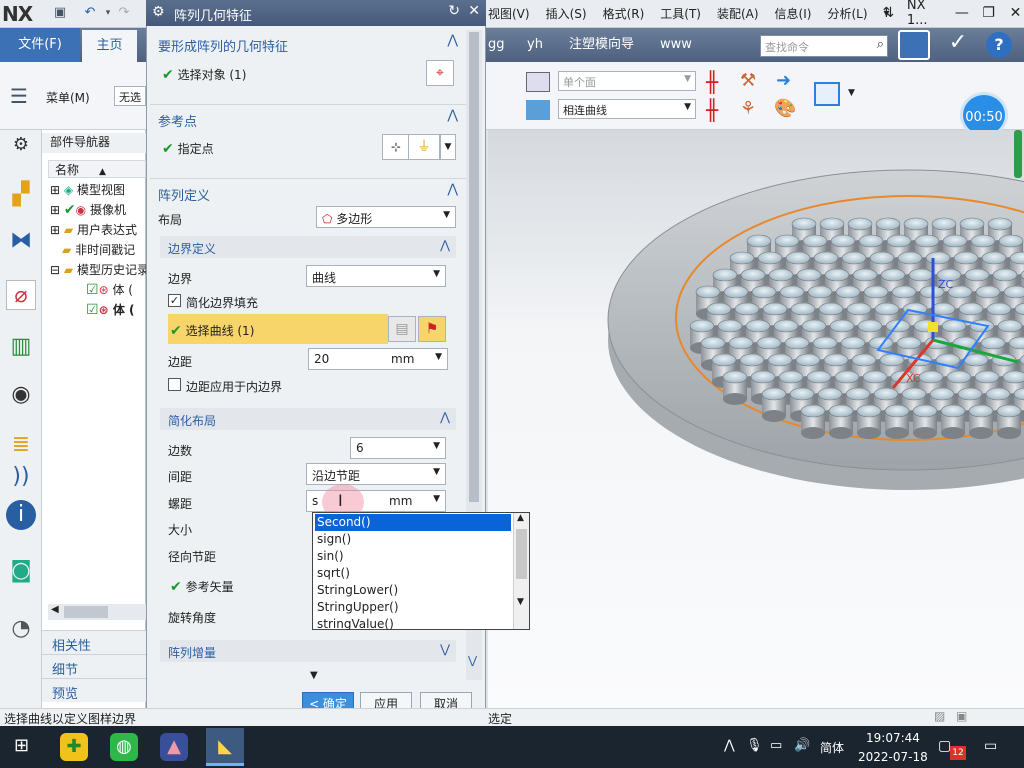  I want to click on ref-vector-row: ✔ 参考矢量, so click(202, 586).